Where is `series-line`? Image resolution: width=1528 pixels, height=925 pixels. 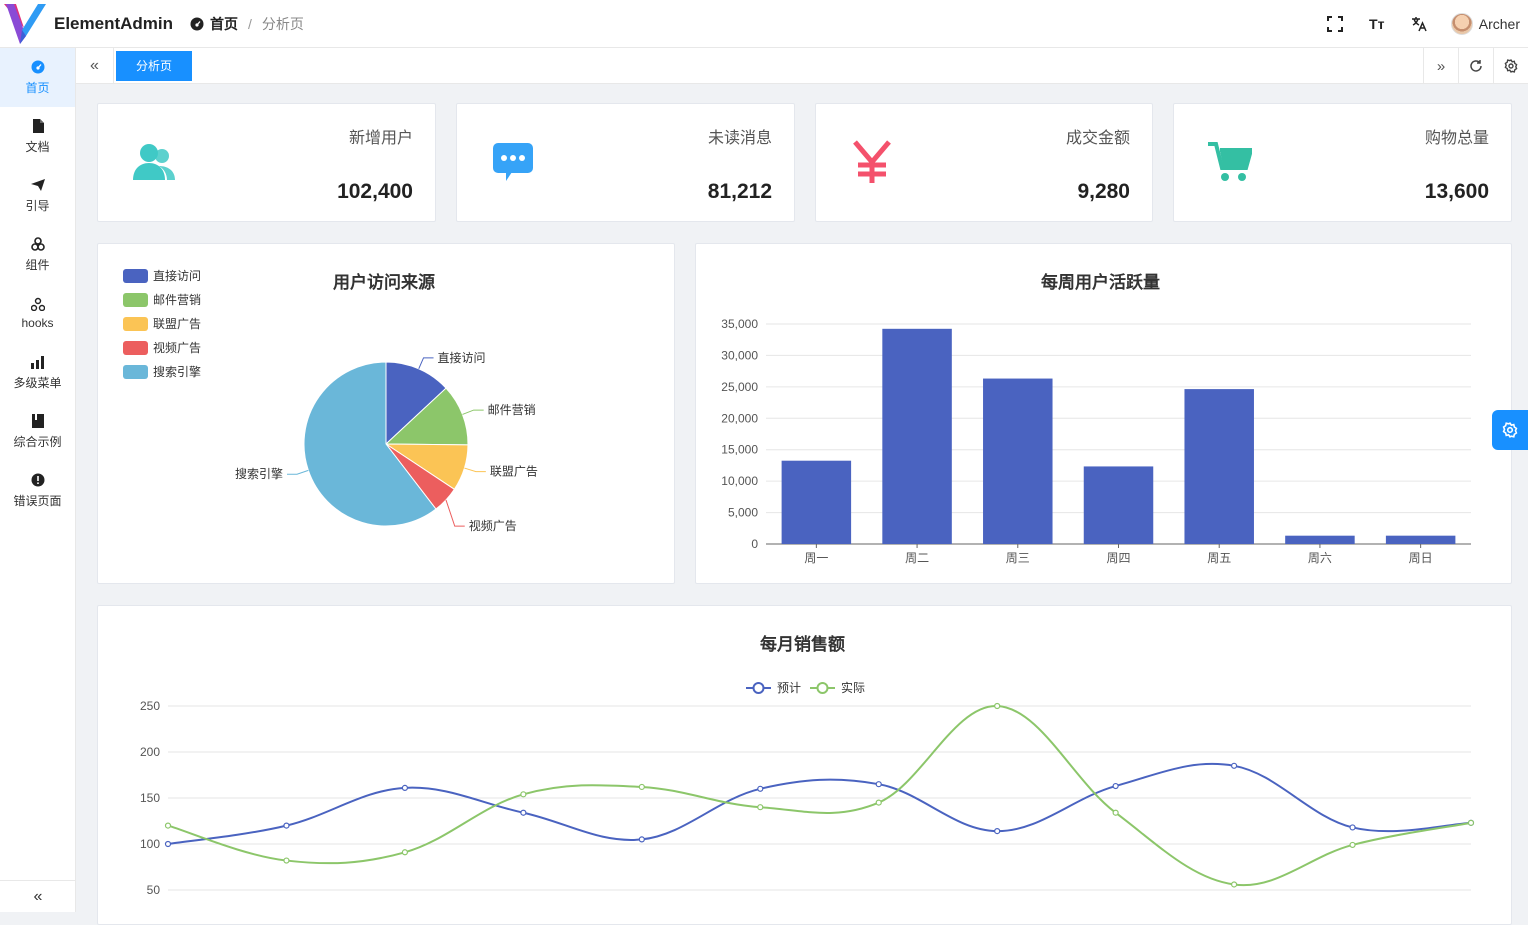 series-line is located at coordinates (819, 803).